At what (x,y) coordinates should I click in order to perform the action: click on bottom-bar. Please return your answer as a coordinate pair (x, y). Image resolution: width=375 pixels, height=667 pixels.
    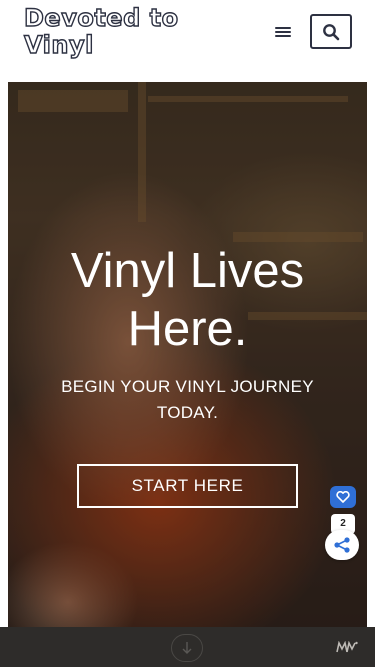
    Looking at the image, I should click on (187, 647).